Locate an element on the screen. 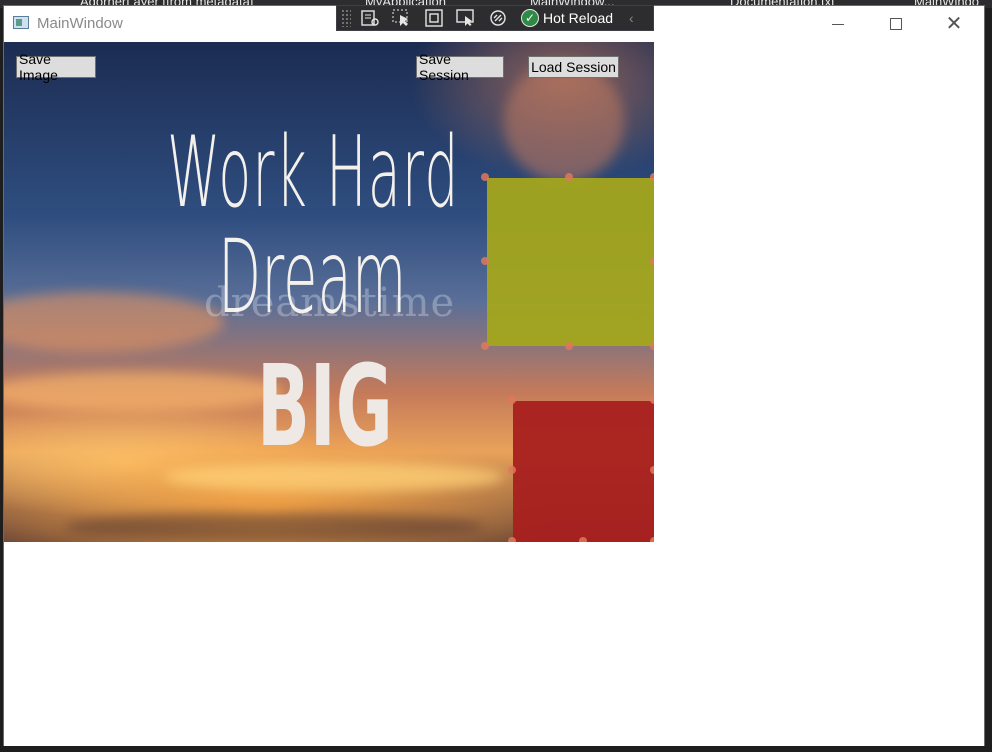 This screenshot has width=992, height=752. display-layout-adorners-icon is located at coordinates (434, 18).